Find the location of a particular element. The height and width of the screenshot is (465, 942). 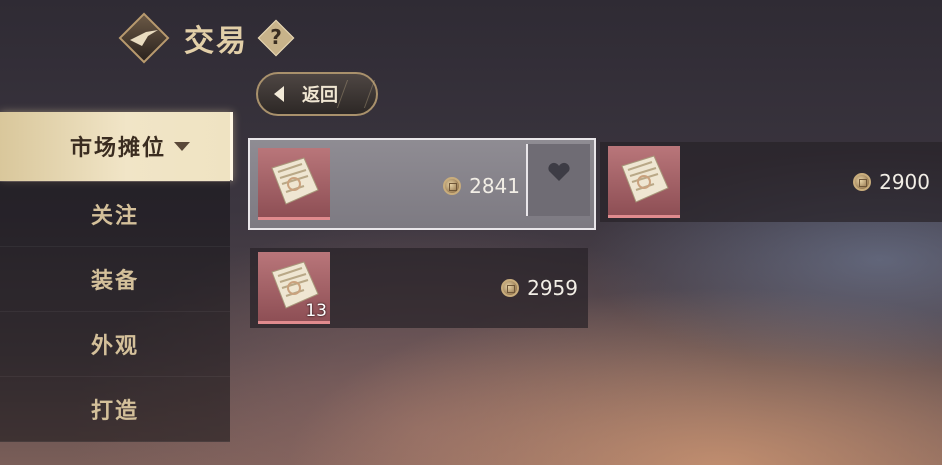

listing-price: 2841 is located at coordinates (481, 186).